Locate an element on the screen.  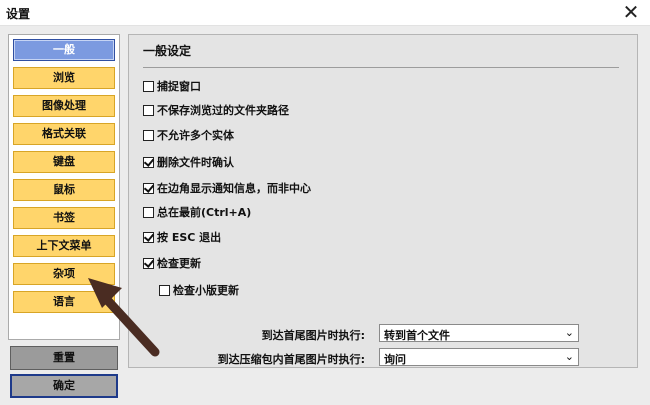
close-icon: ✕ is located at coordinates (631, 13).